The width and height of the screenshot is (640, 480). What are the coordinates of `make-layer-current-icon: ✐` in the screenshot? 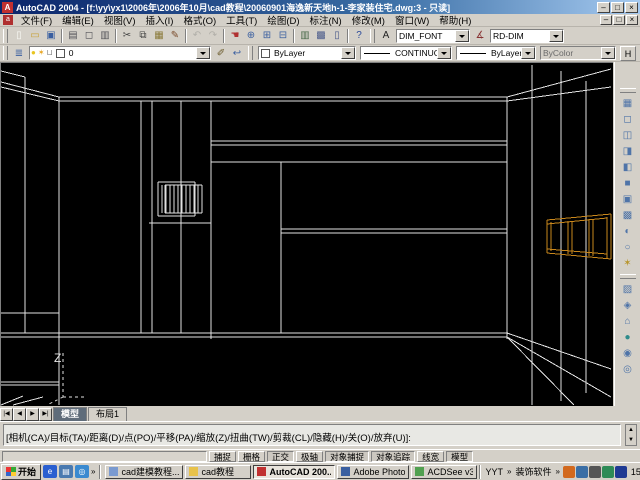 It's located at (221, 53).